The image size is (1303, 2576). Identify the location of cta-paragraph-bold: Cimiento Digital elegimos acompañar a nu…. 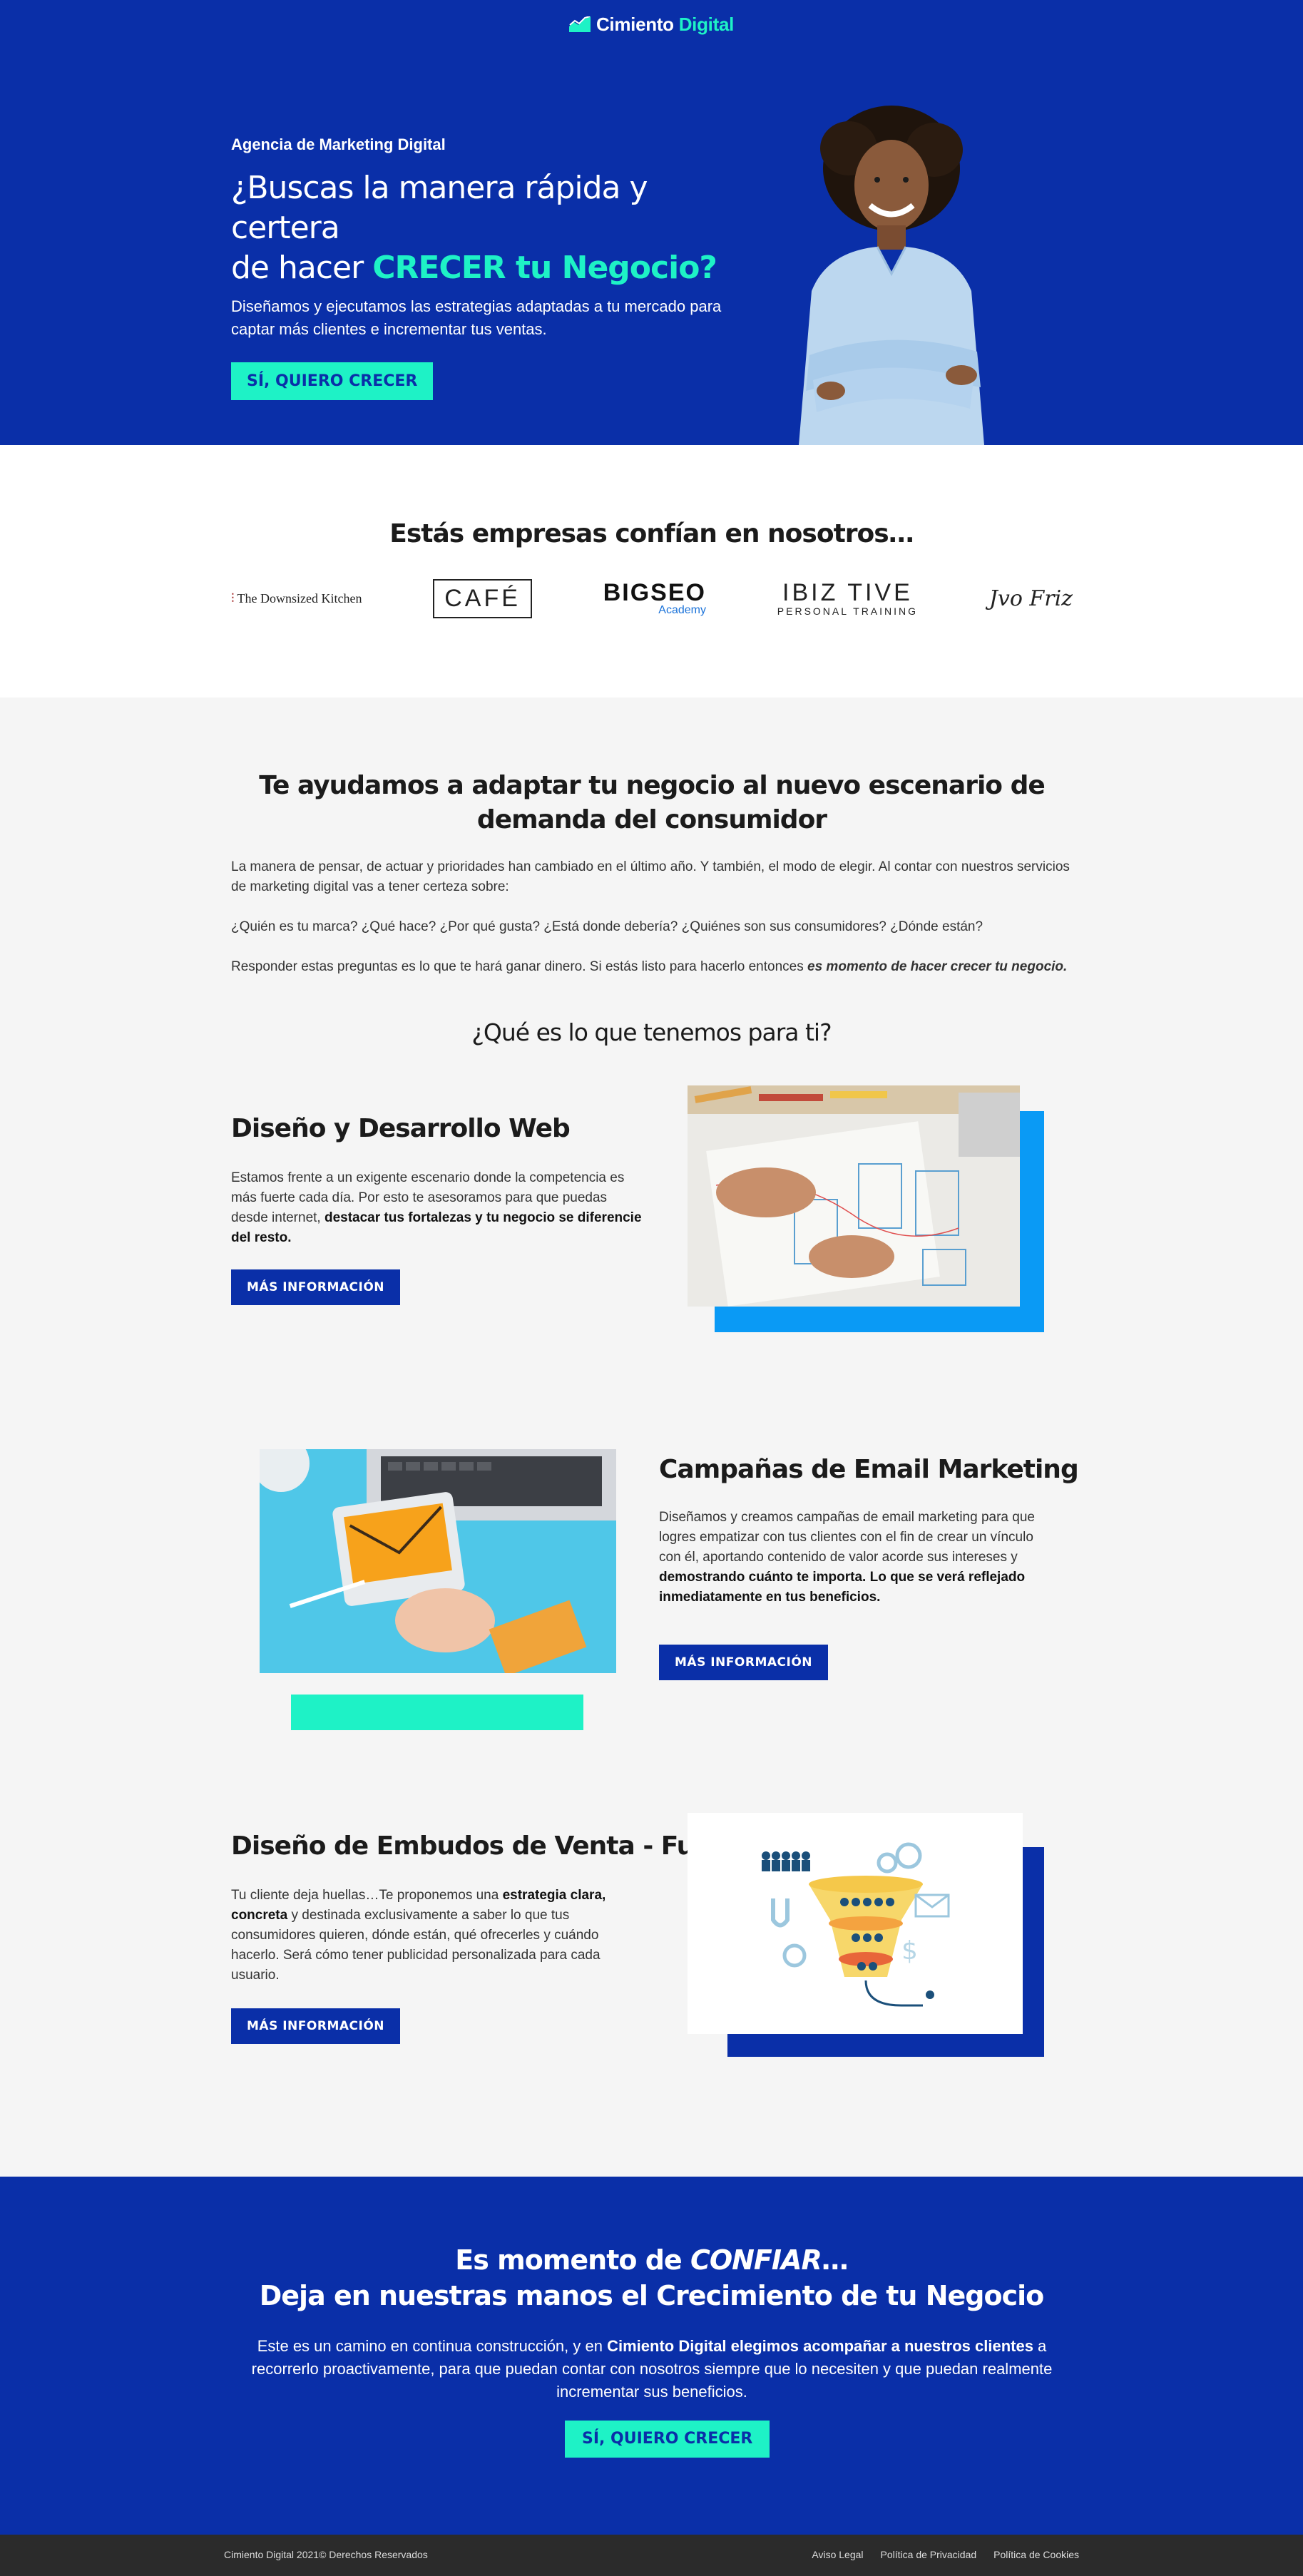
(820, 2346).